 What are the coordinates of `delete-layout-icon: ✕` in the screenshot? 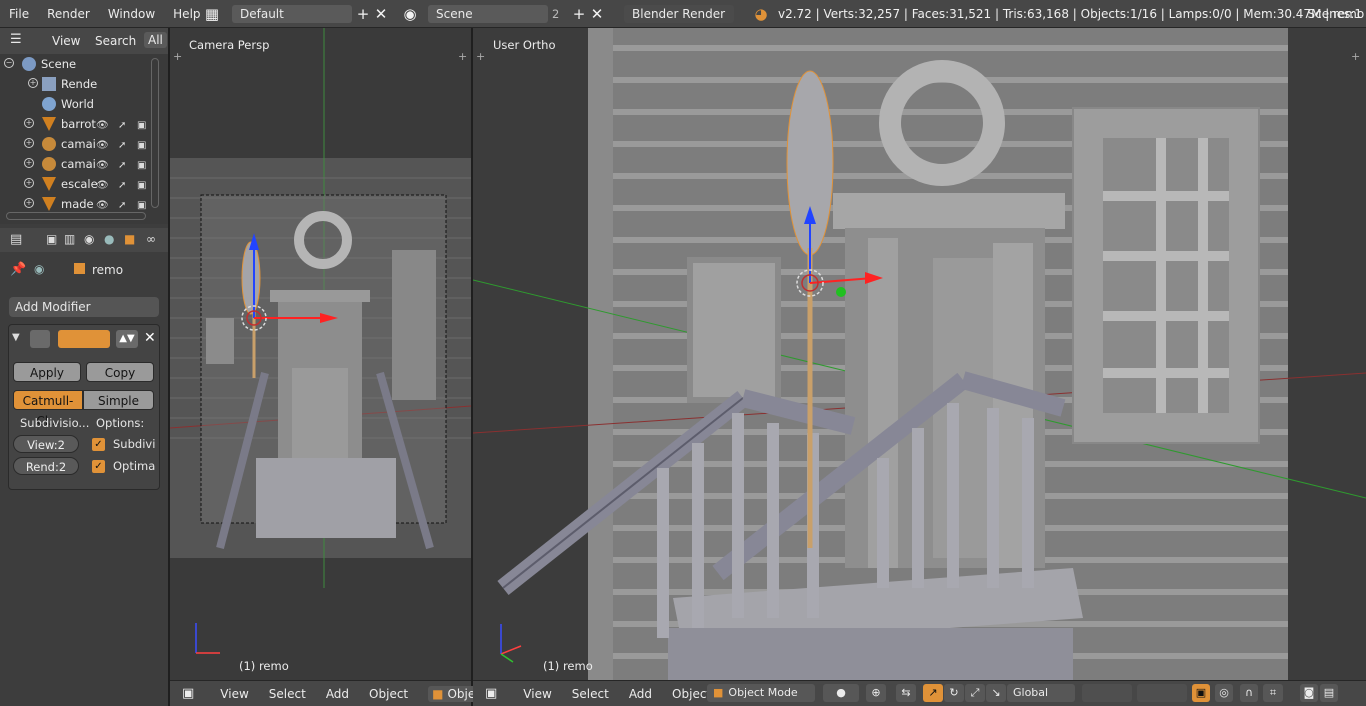 It's located at (381, 14).